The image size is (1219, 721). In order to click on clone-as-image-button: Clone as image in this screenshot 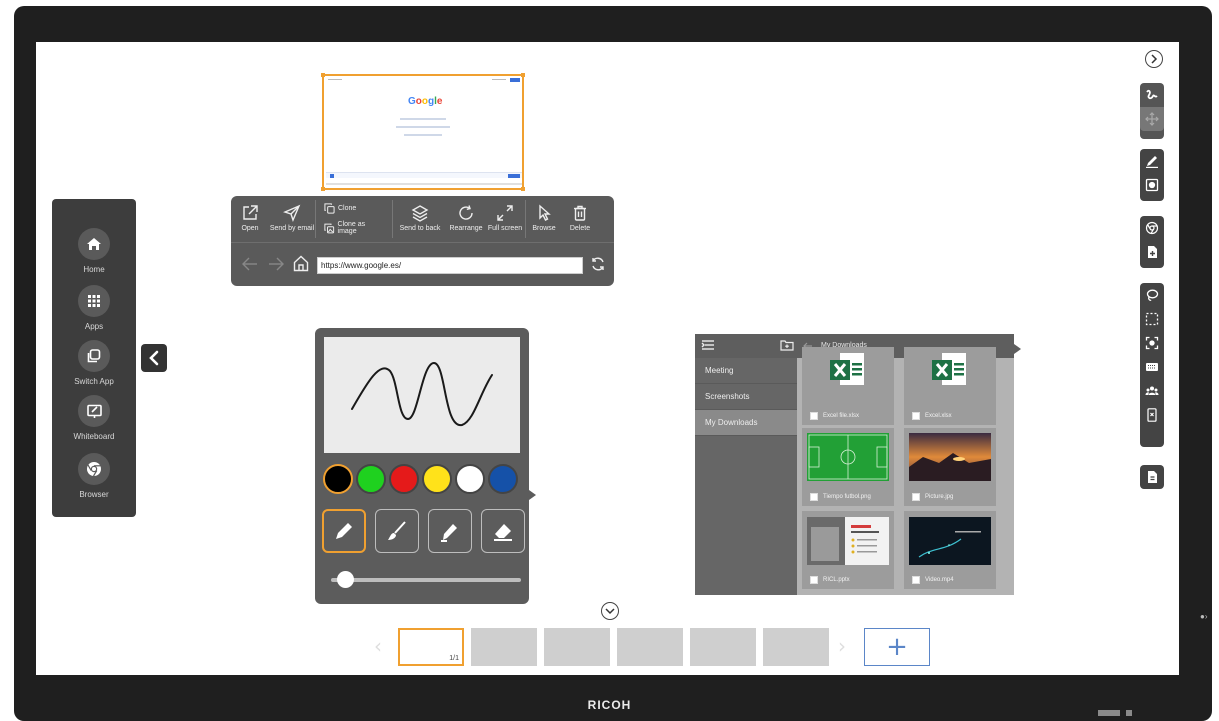, I will do `click(354, 228)`.